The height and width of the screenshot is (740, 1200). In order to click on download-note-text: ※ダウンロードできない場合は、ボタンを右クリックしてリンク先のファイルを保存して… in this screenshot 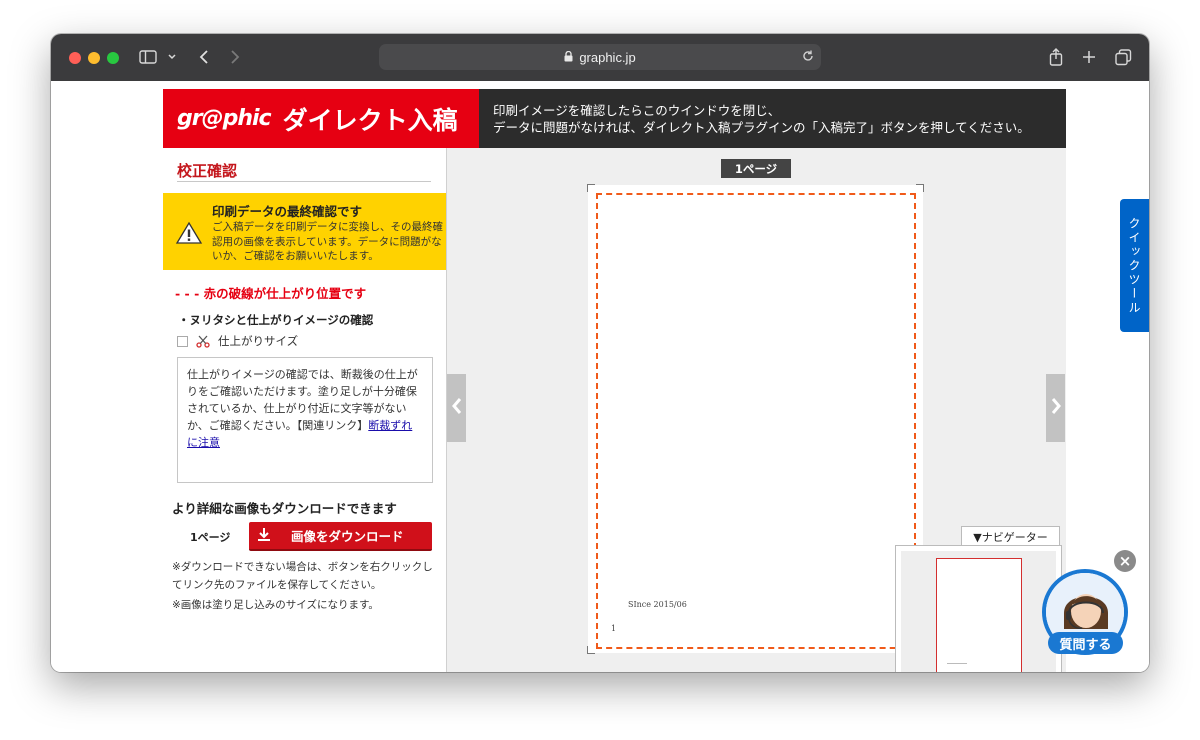, I will do `click(302, 576)`.